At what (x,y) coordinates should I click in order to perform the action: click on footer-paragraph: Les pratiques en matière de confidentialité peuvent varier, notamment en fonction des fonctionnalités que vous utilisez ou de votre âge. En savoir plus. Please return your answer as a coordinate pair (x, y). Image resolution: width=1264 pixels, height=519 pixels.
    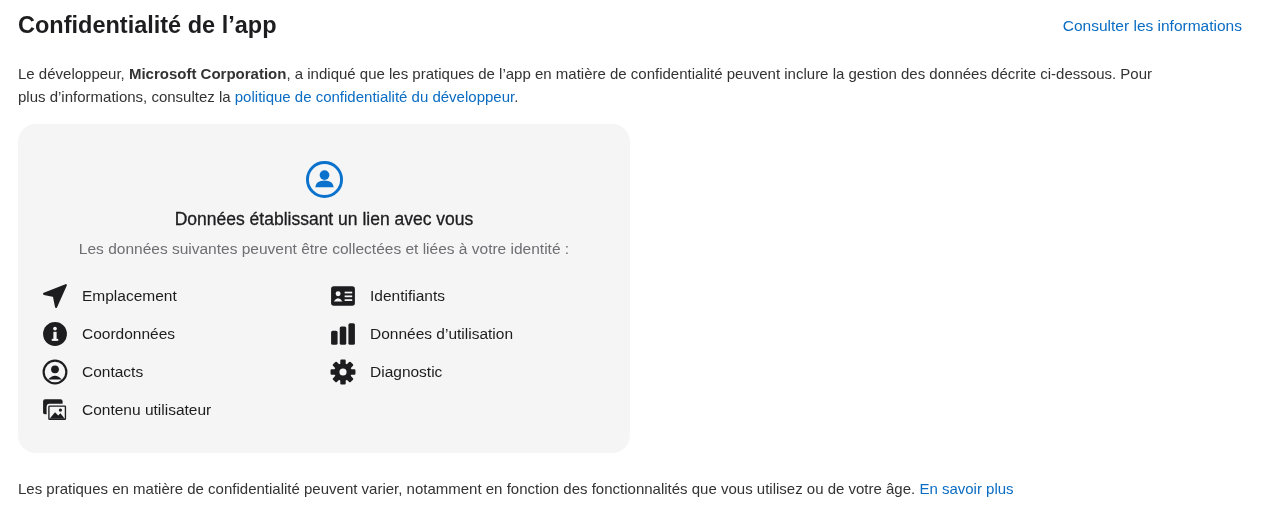
    Looking at the image, I should click on (516, 489).